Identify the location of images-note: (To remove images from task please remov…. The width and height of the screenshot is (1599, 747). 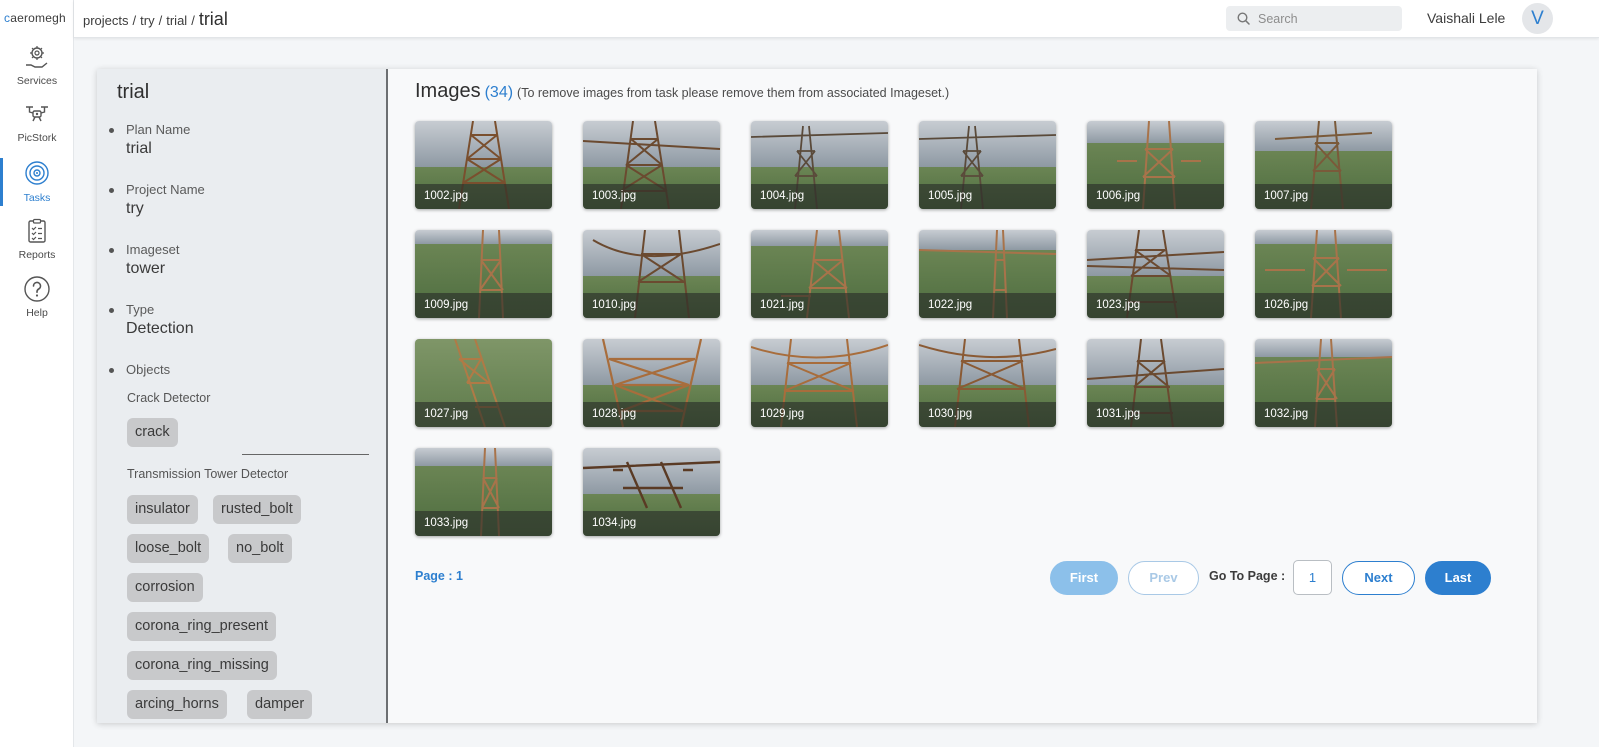
(733, 93).